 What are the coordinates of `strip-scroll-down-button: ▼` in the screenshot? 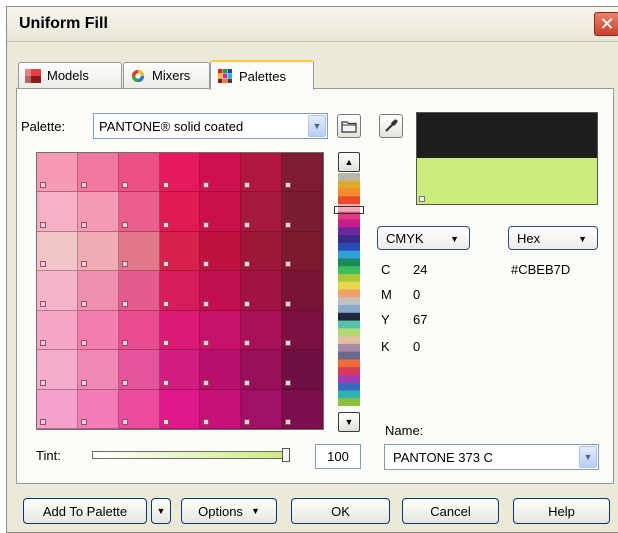 It's located at (349, 422).